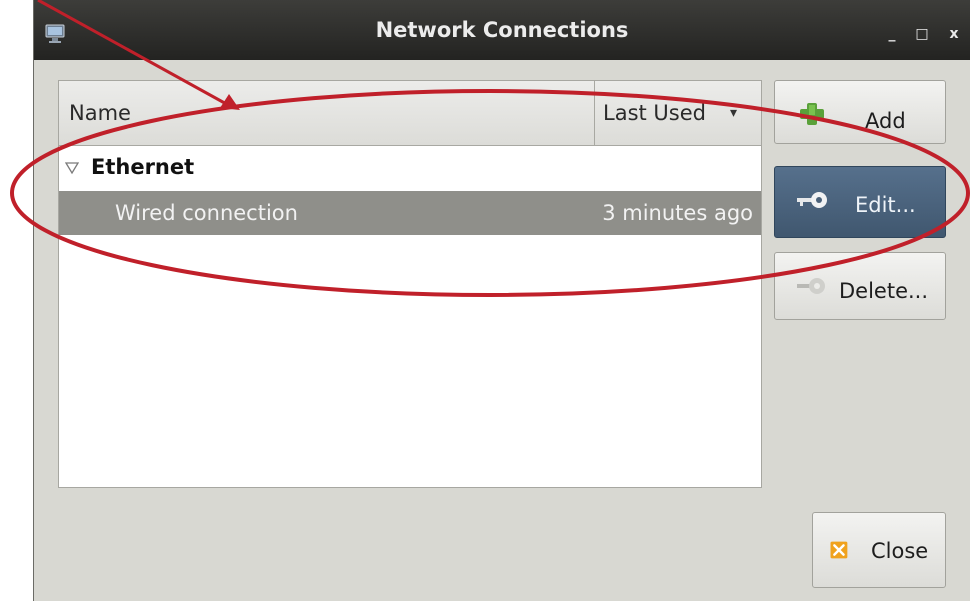 The width and height of the screenshot is (970, 601). Describe the element at coordinates (892, 34) in the screenshot. I see `minimize-button: _` at that location.